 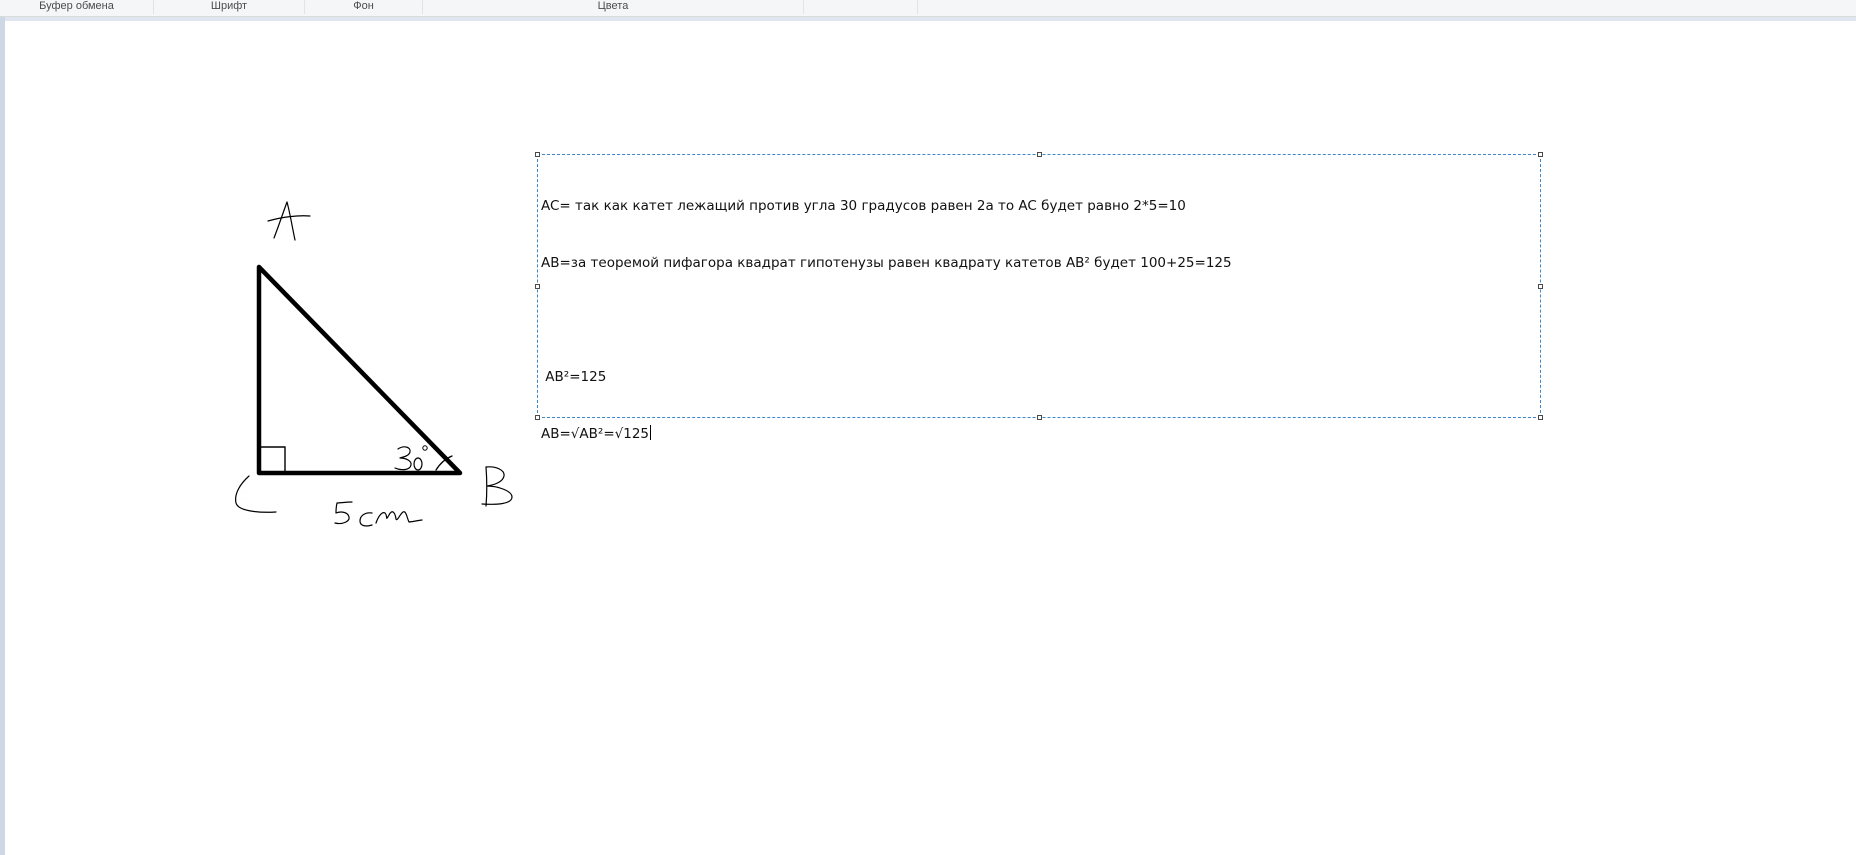 What do you see at coordinates (425, 448) in the screenshot?
I see `degree-sign-sketch` at bounding box center [425, 448].